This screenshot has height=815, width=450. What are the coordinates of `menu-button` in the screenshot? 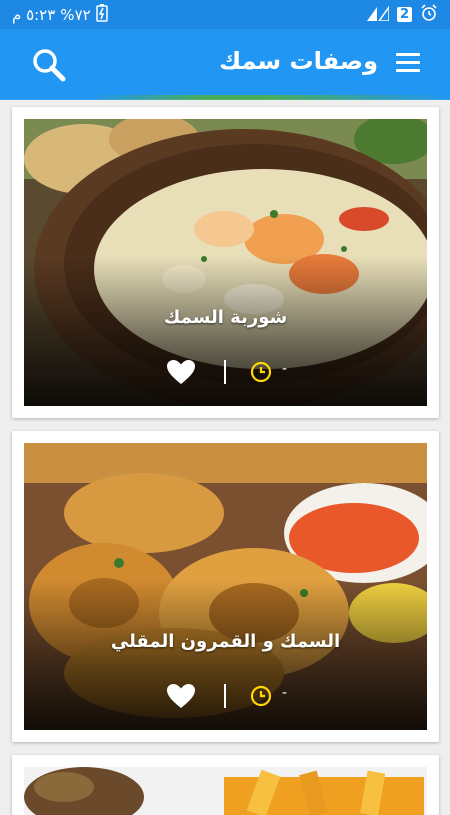 It's located at (408, 63).